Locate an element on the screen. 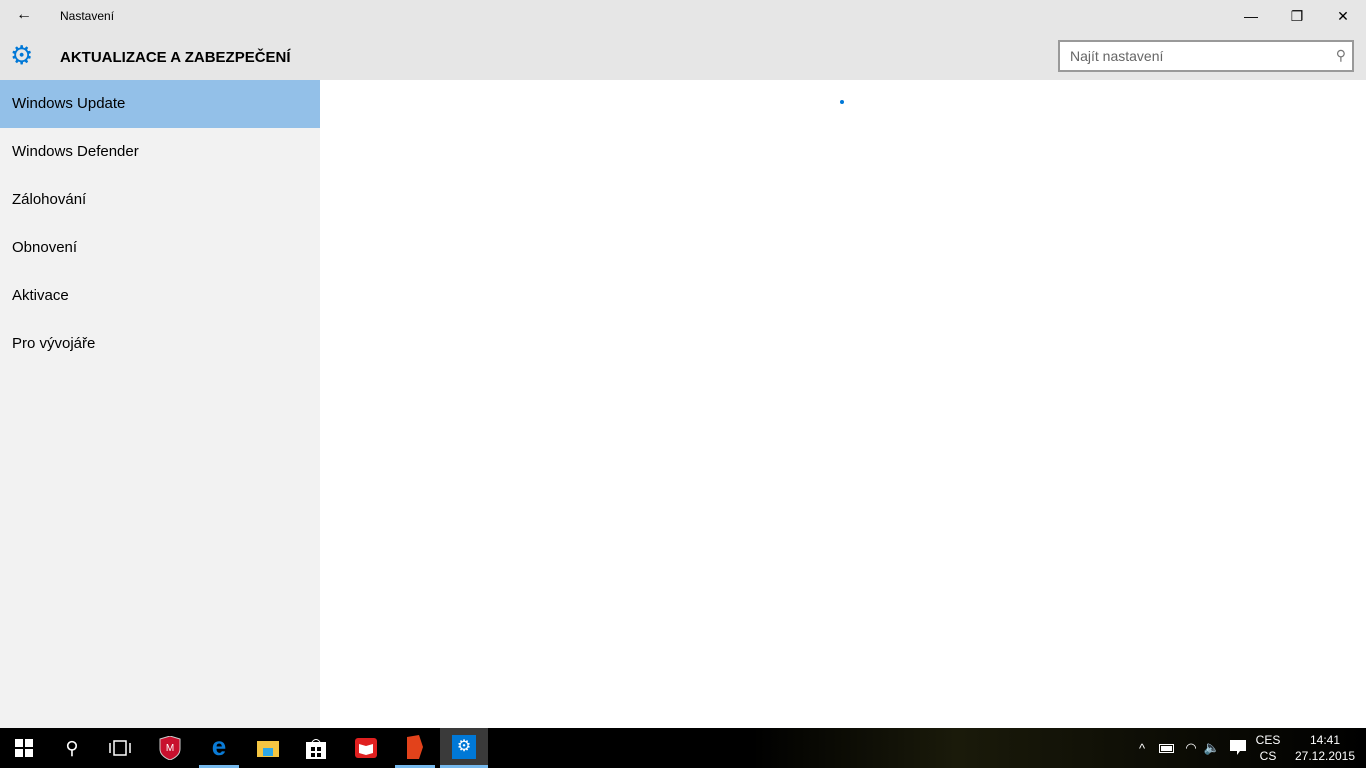 Image resolution: width=1366 pixels, height=768 pixels. sidebar-item-developers: Pro vývojáře is located at coordinates (160, 344).